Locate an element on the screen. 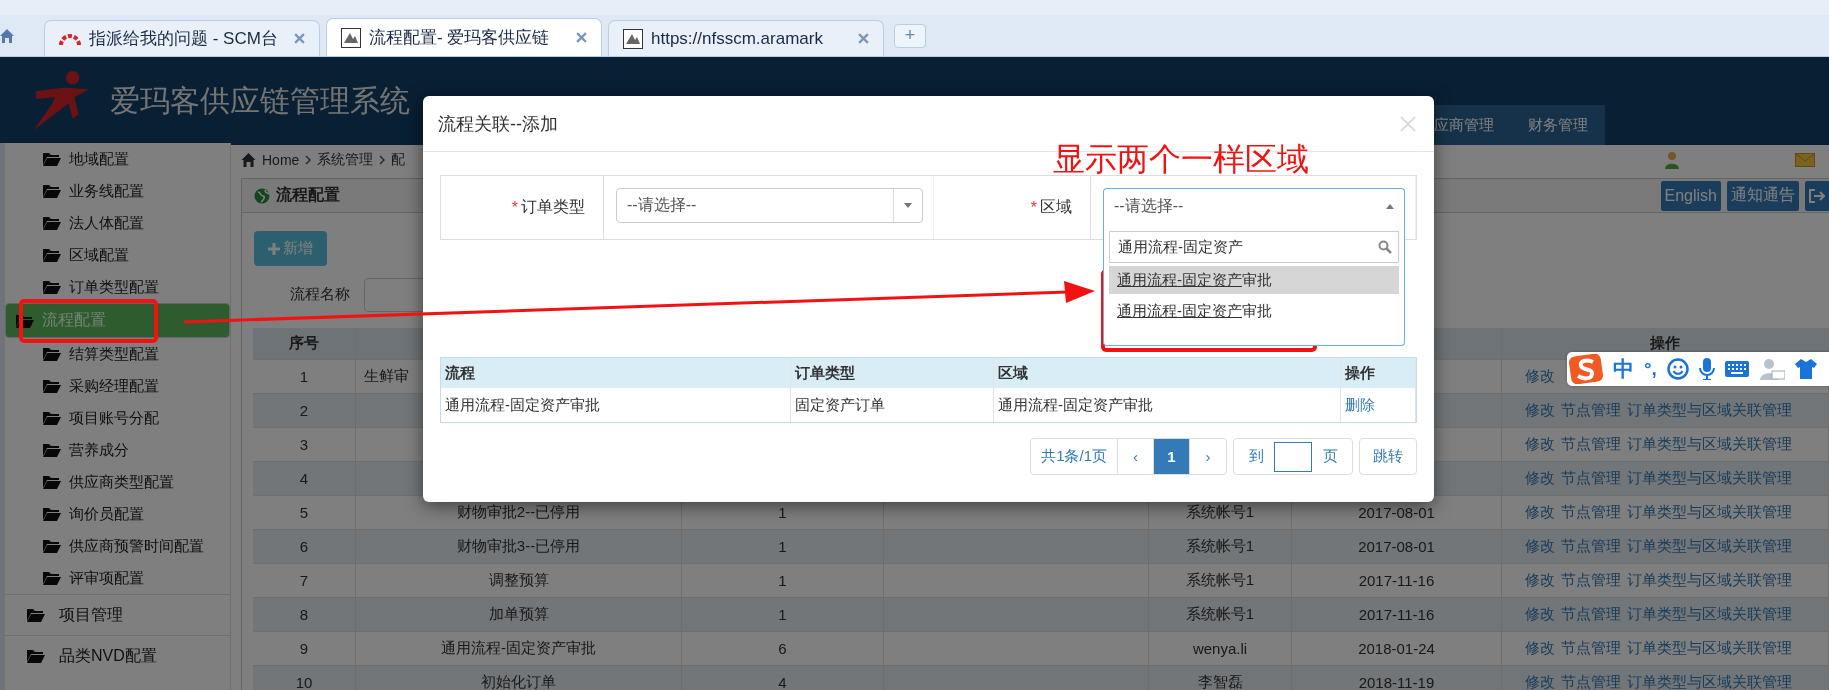  table-cell: 加单预算 is located at coordinates (519, 614).